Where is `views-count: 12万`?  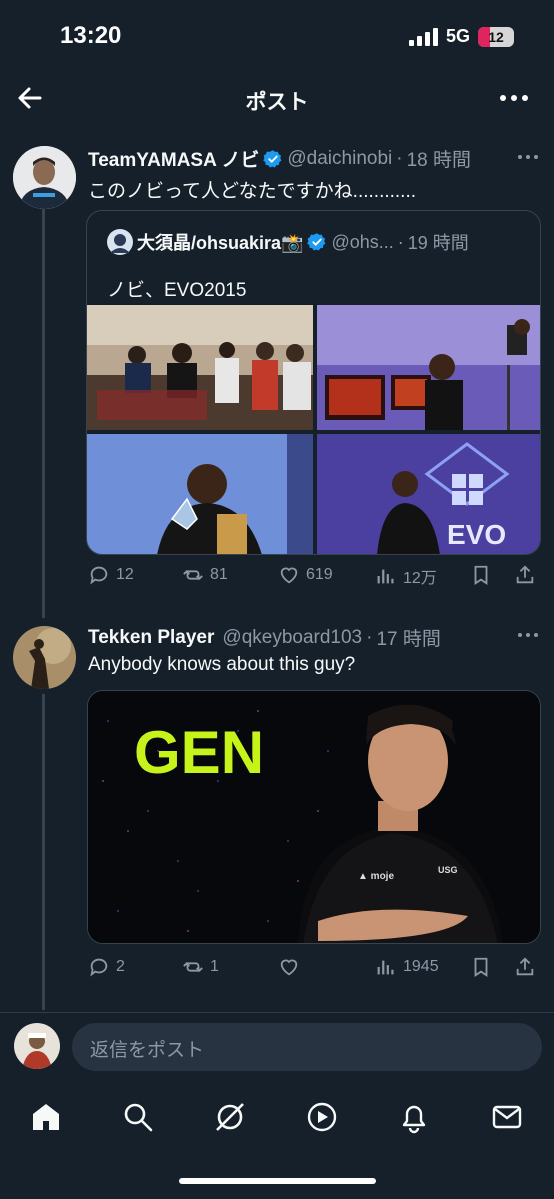 views-count: 12万 is located at coordinates (420, 578).